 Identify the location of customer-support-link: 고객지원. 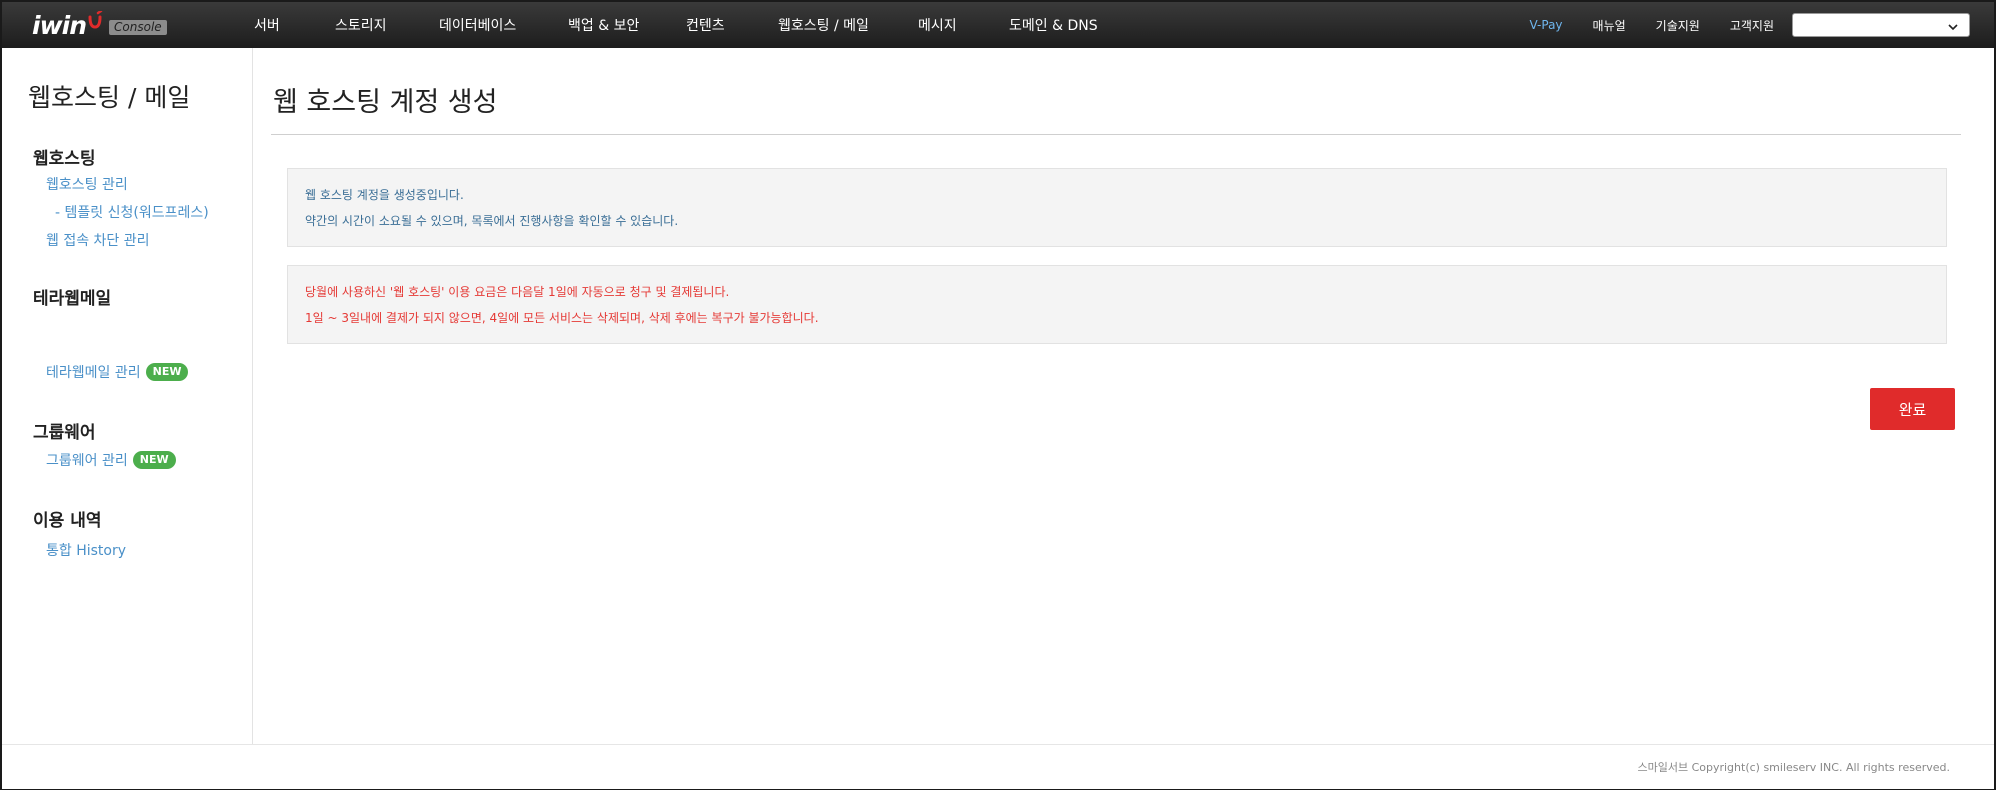
(1752, 25).